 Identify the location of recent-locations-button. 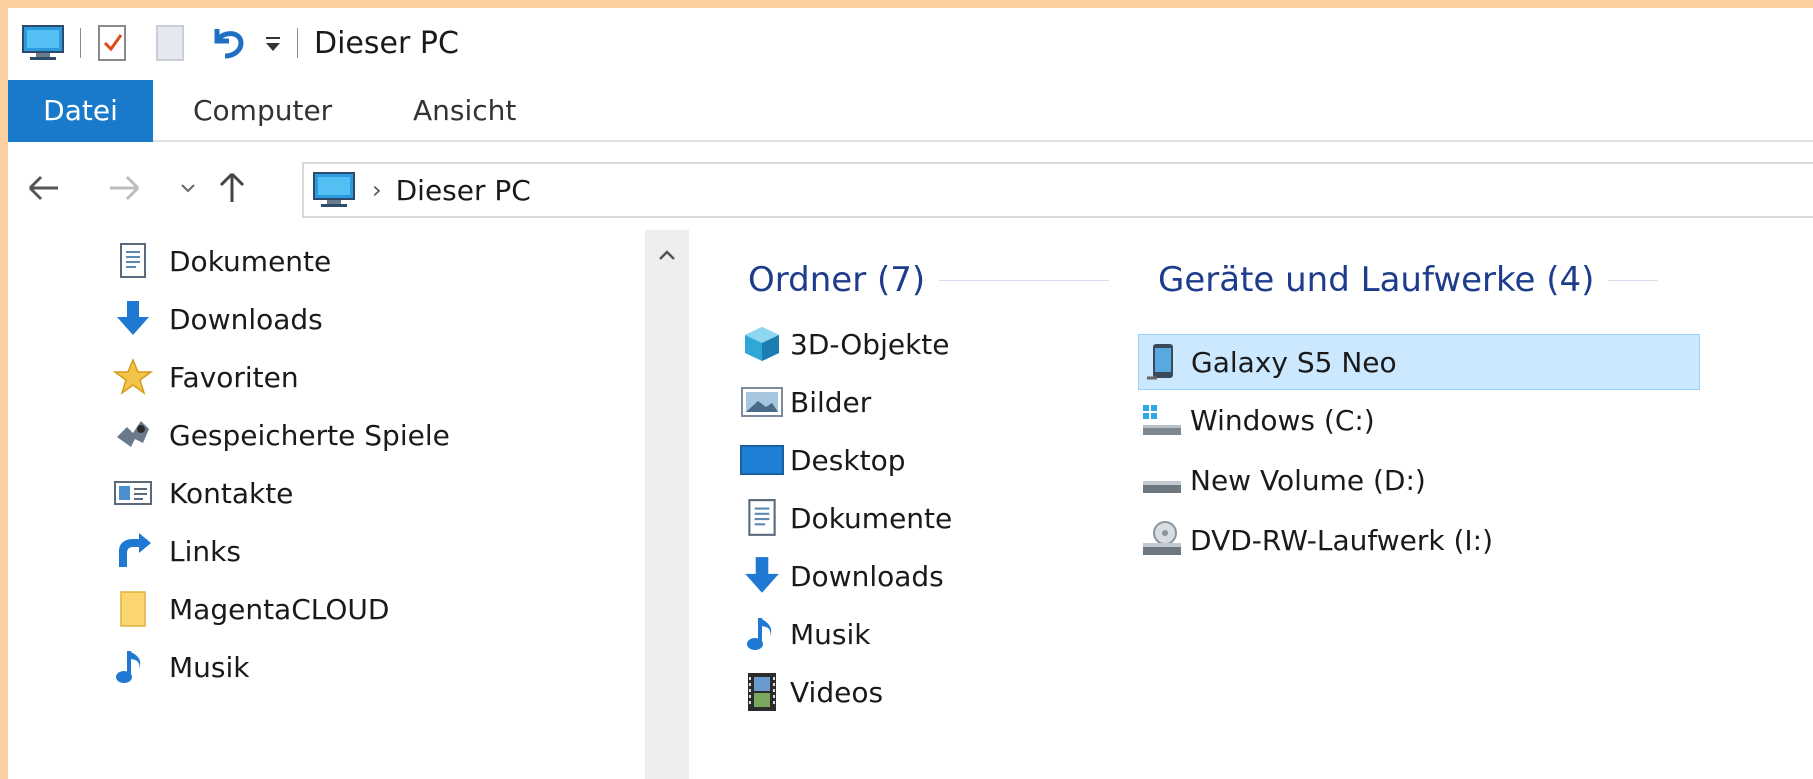
(188, 188).